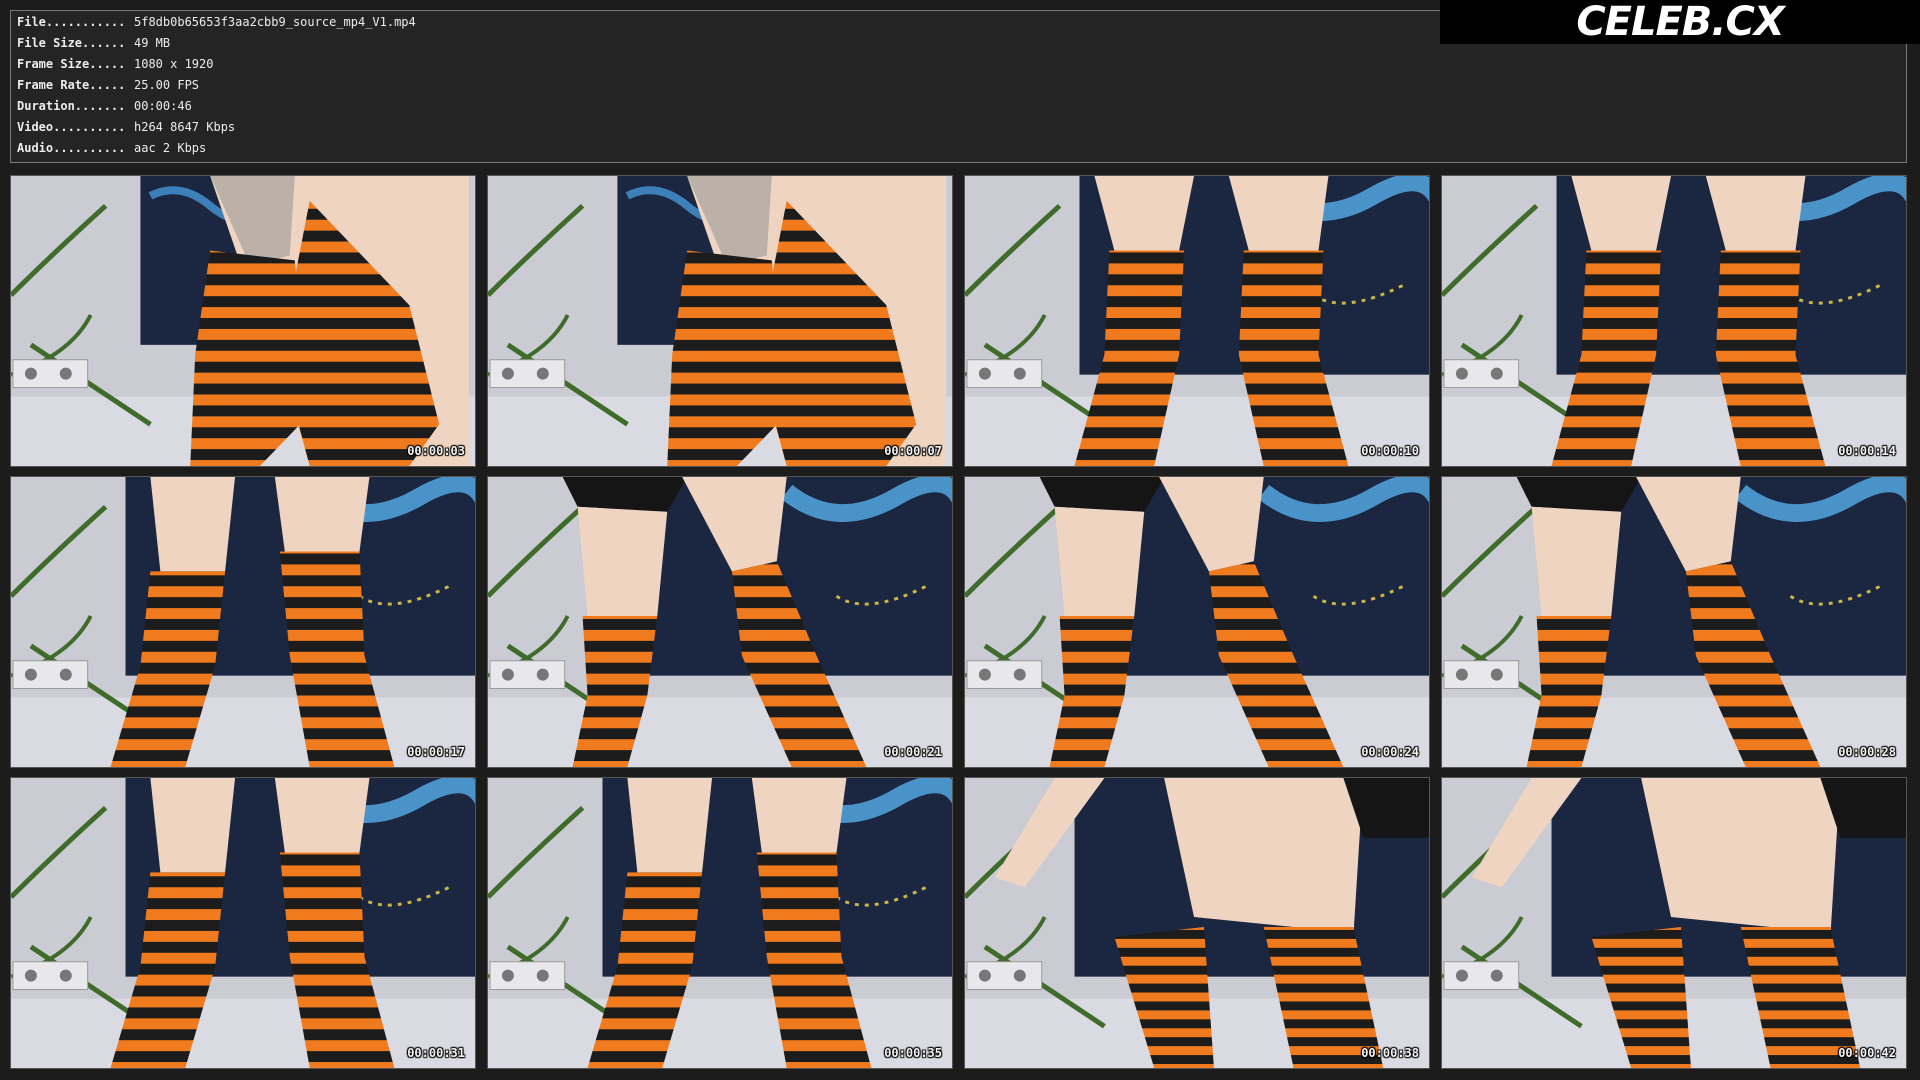 This screenshot has width=1920, height=1080. What do you see at coordinates (275, 22) in the screenshot?
I see `info-value: 5f8db0b65653f3aa2cbb9_source_mp4_V1.mp4` at bounding box center [275, 22].